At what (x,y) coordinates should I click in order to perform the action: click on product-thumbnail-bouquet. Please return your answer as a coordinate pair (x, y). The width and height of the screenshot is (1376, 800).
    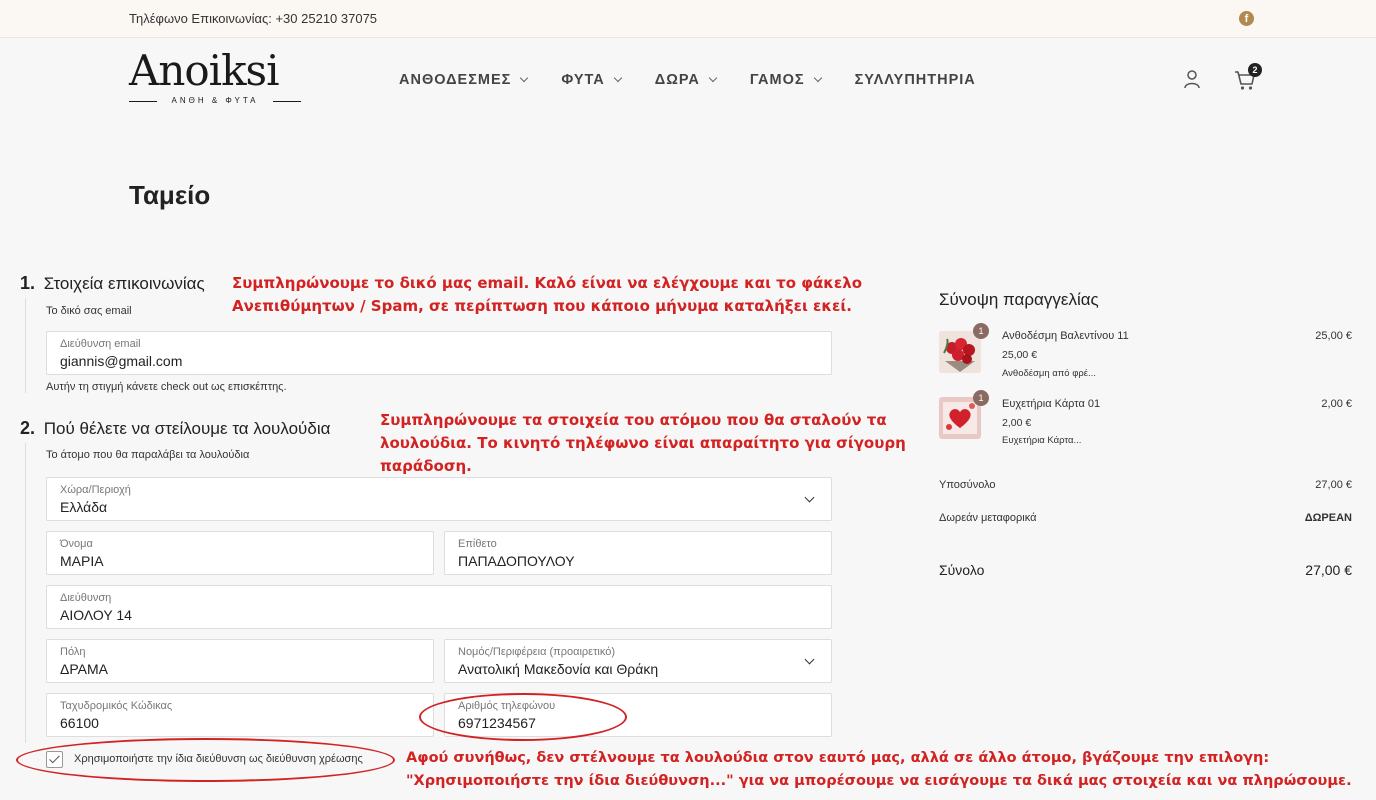
    Looking at the image, I should click on (960, 352).